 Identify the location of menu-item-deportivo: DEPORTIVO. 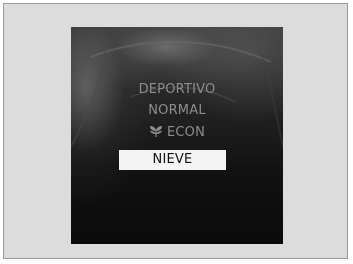
(177, 90).